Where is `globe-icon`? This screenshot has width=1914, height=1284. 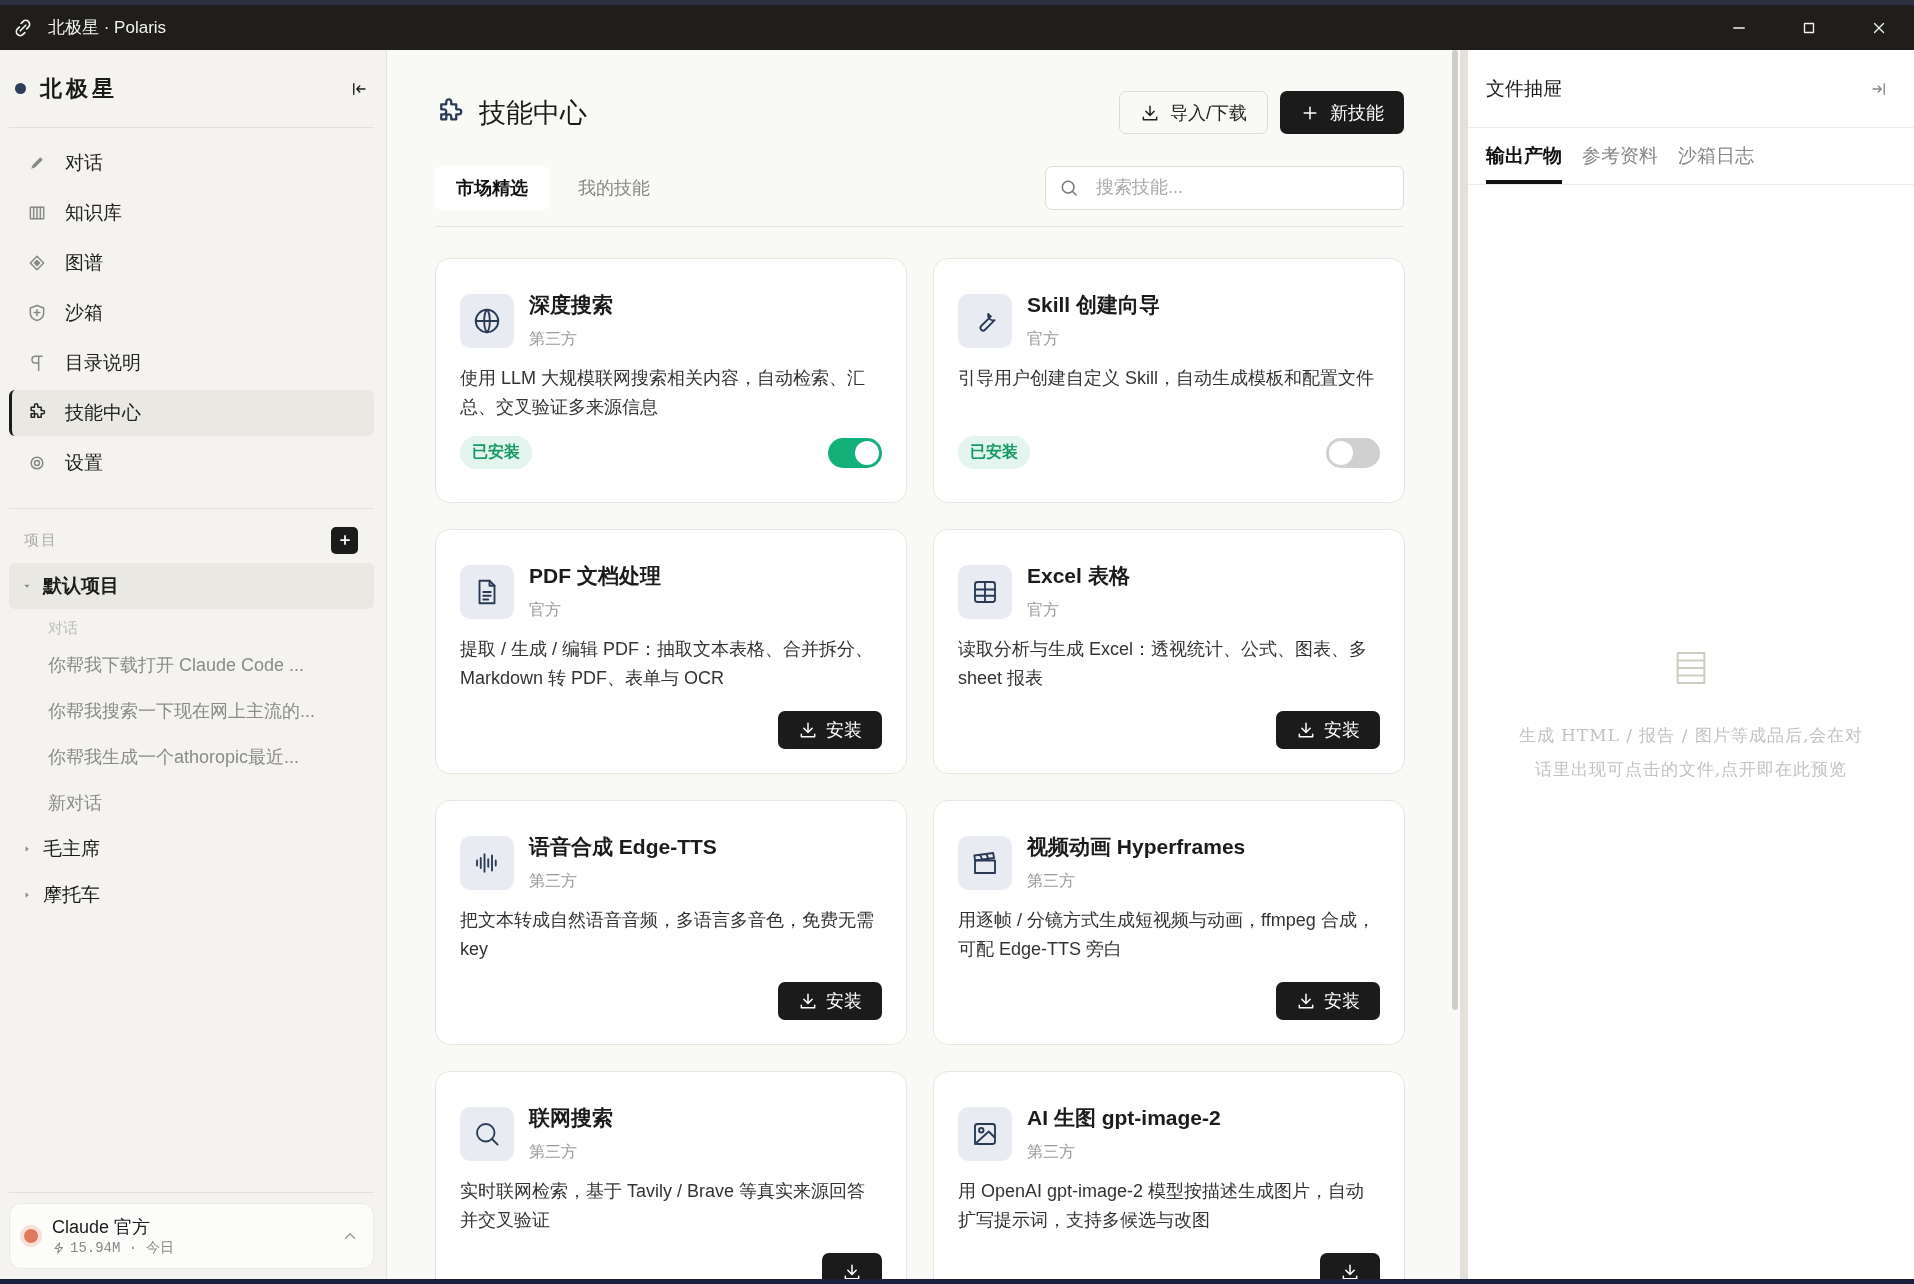 globe-icon is located at coordinates (487, 321).